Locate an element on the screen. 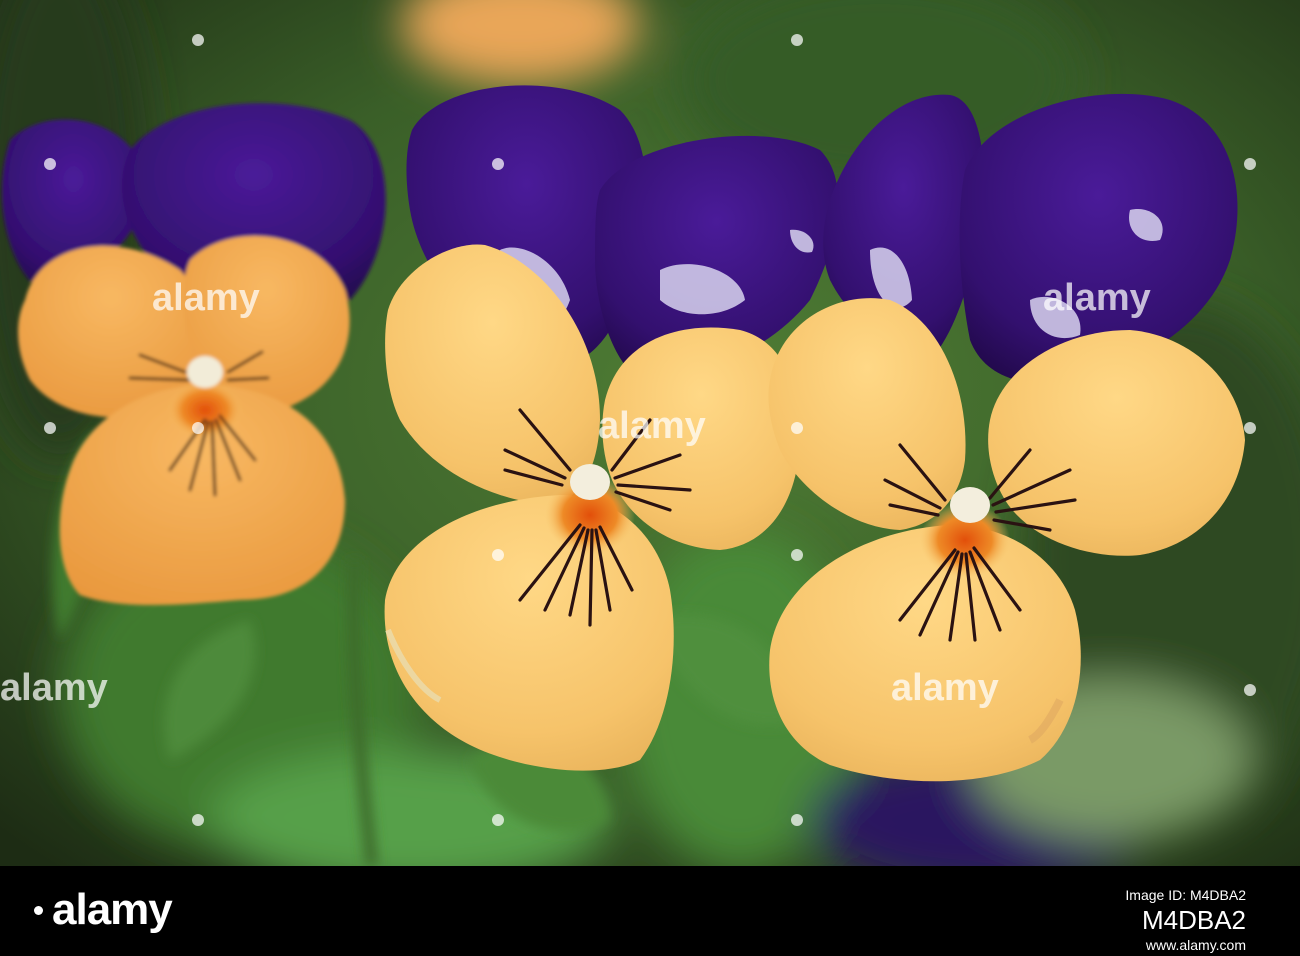 The height and width of the screenshot is (956, 1300). logo-dot-icon is located at coordinates (38, 910).